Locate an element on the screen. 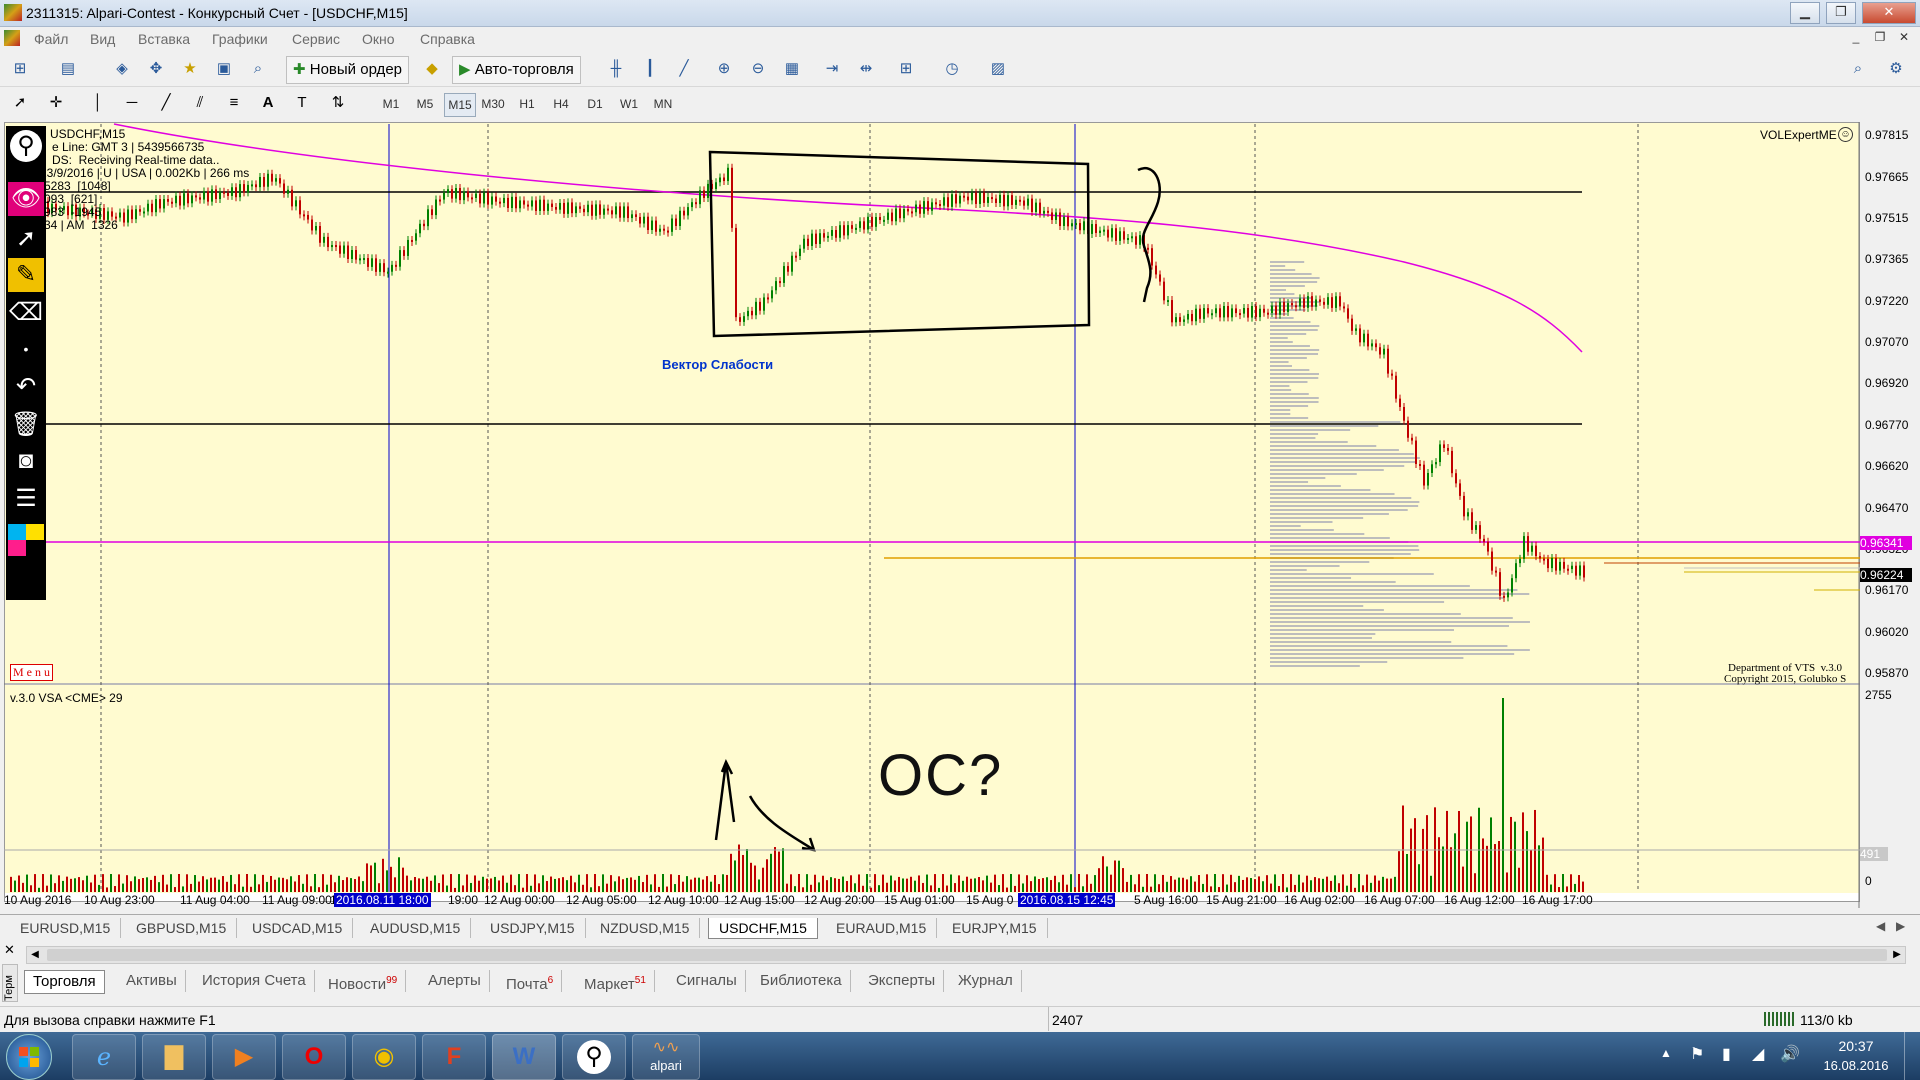  community-icon: ⚙ is located at coordinates (1896, 69).